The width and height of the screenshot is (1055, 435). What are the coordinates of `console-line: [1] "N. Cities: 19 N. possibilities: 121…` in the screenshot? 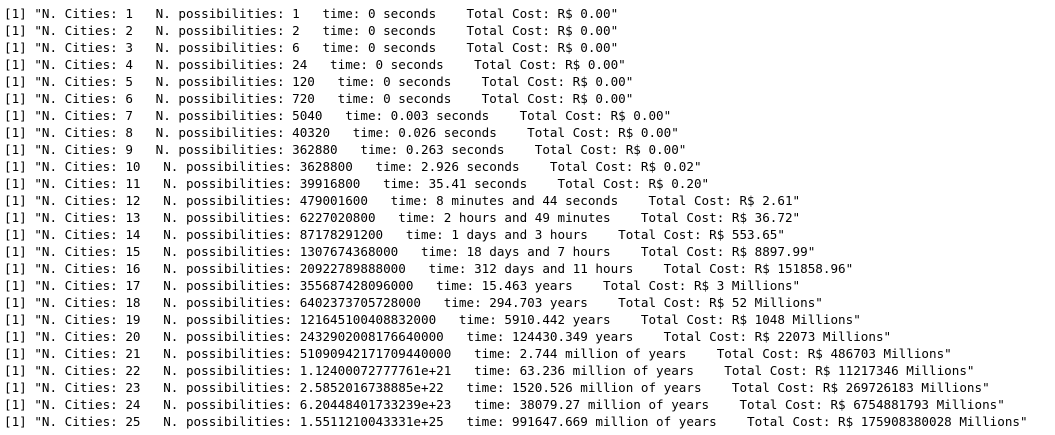 It's located at (432, 319).